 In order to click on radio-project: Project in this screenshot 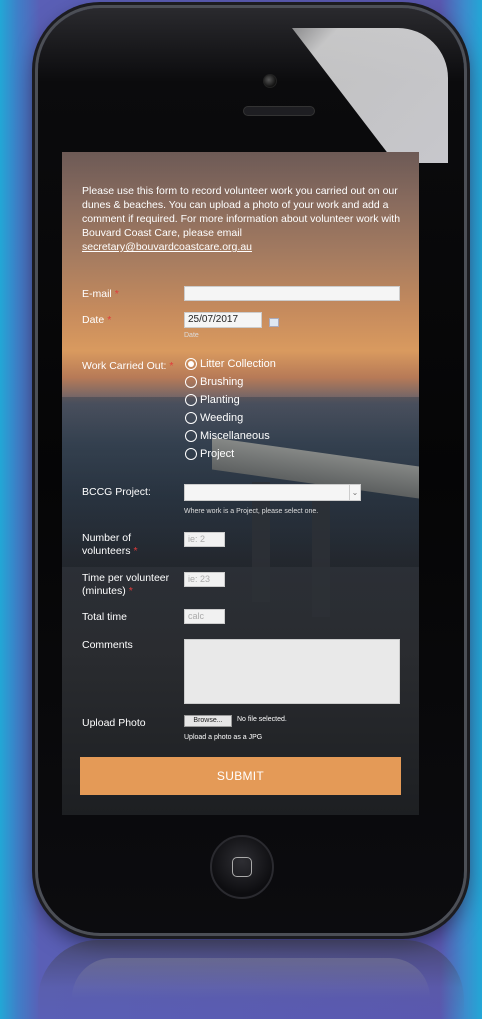, I will do `click(209, 454)`.